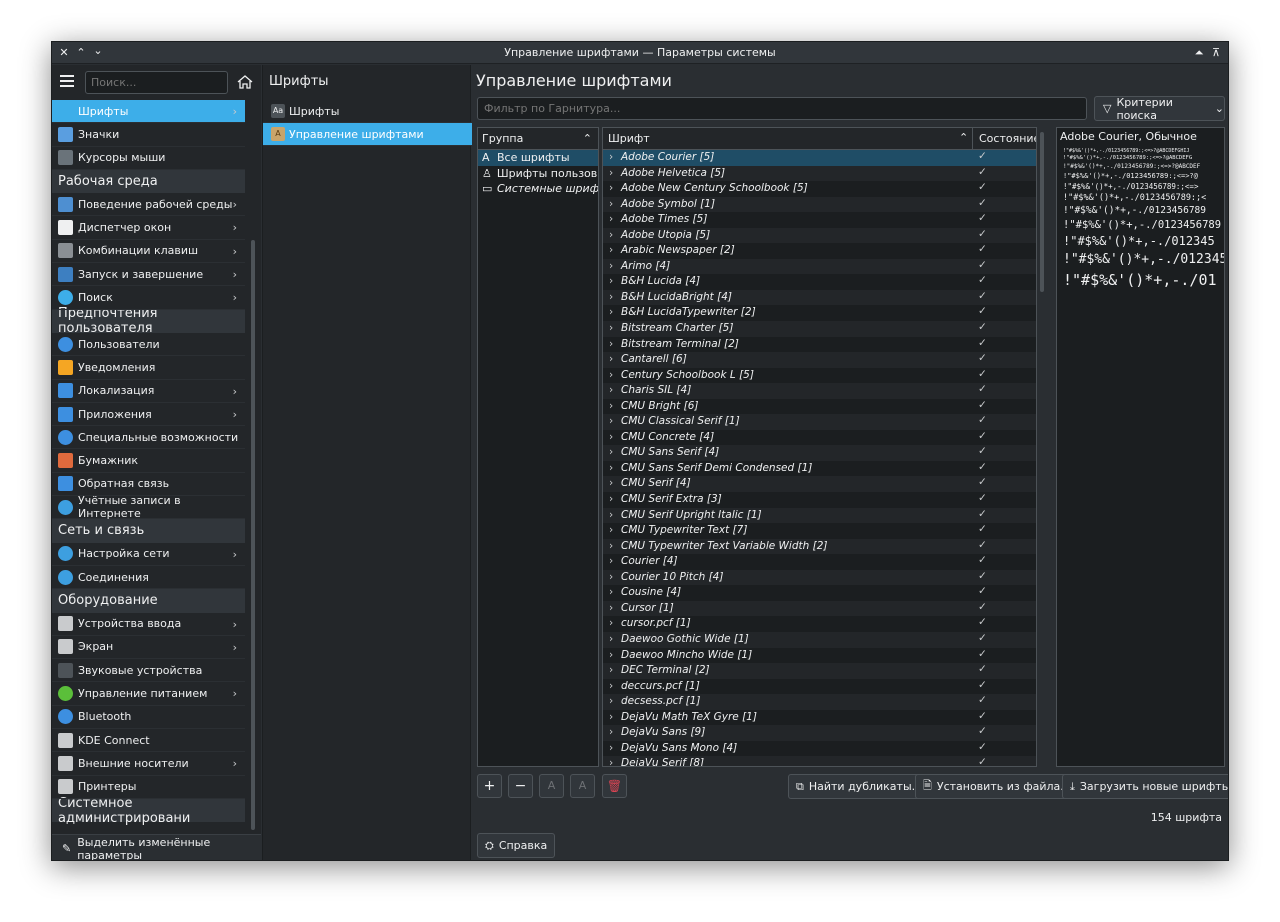 The width and height of the screenshot is (1280, 922). What do you see at coordinates (1216, 53) in the screenshot?
I see `maximize-icon: ⊼` at bounding box center [1216, 53].